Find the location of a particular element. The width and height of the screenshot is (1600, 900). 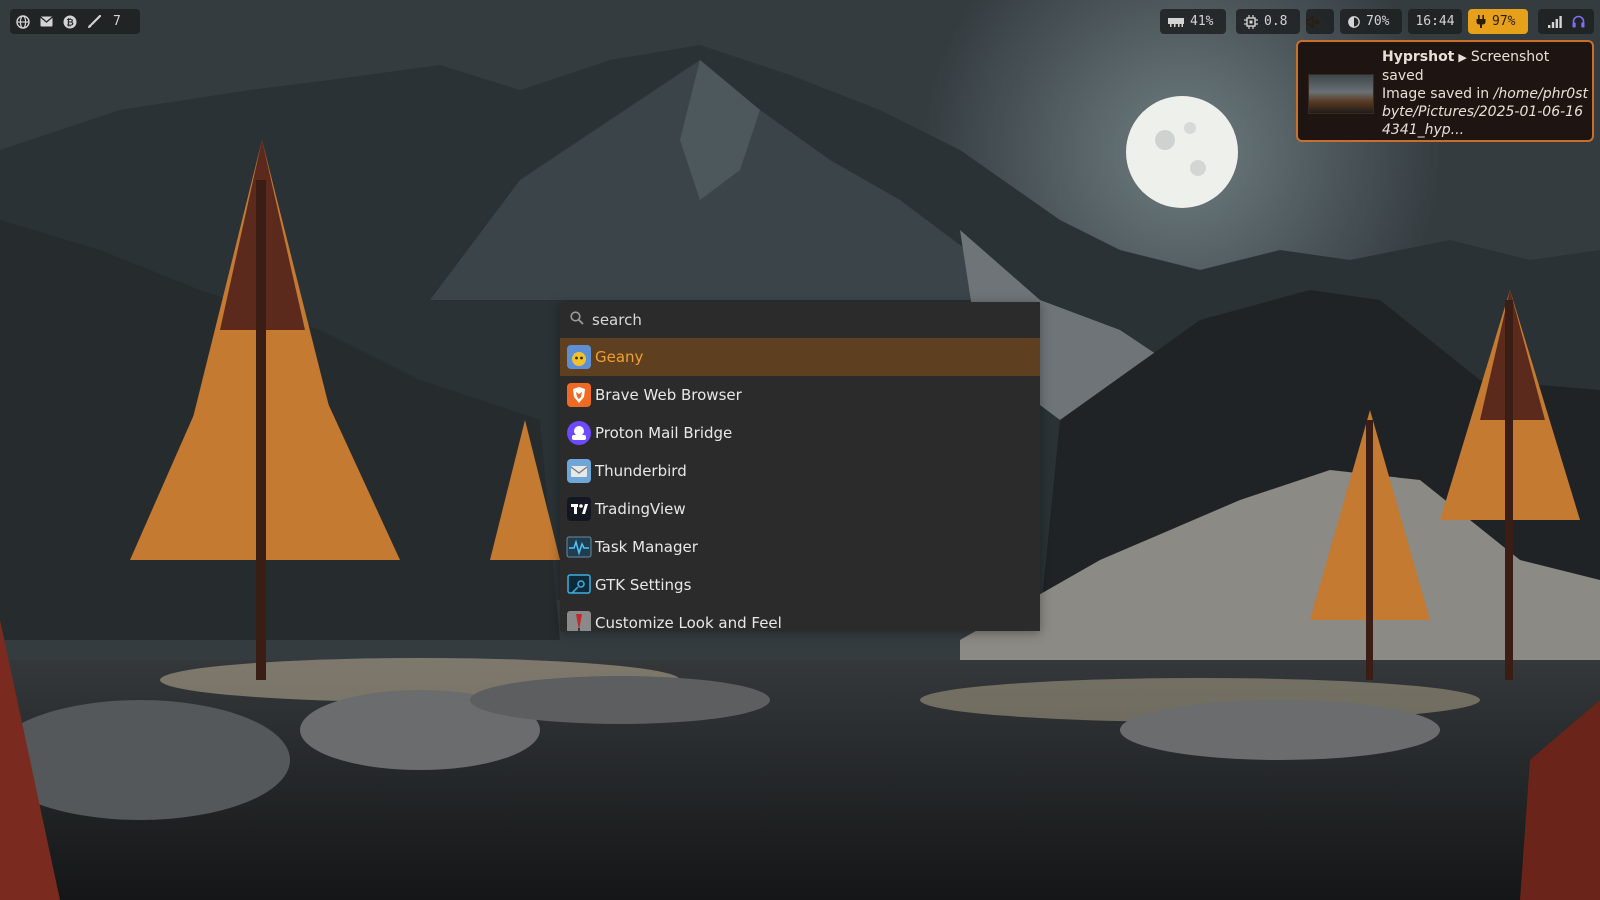

brush-icon is located at coordinates (94, 21).